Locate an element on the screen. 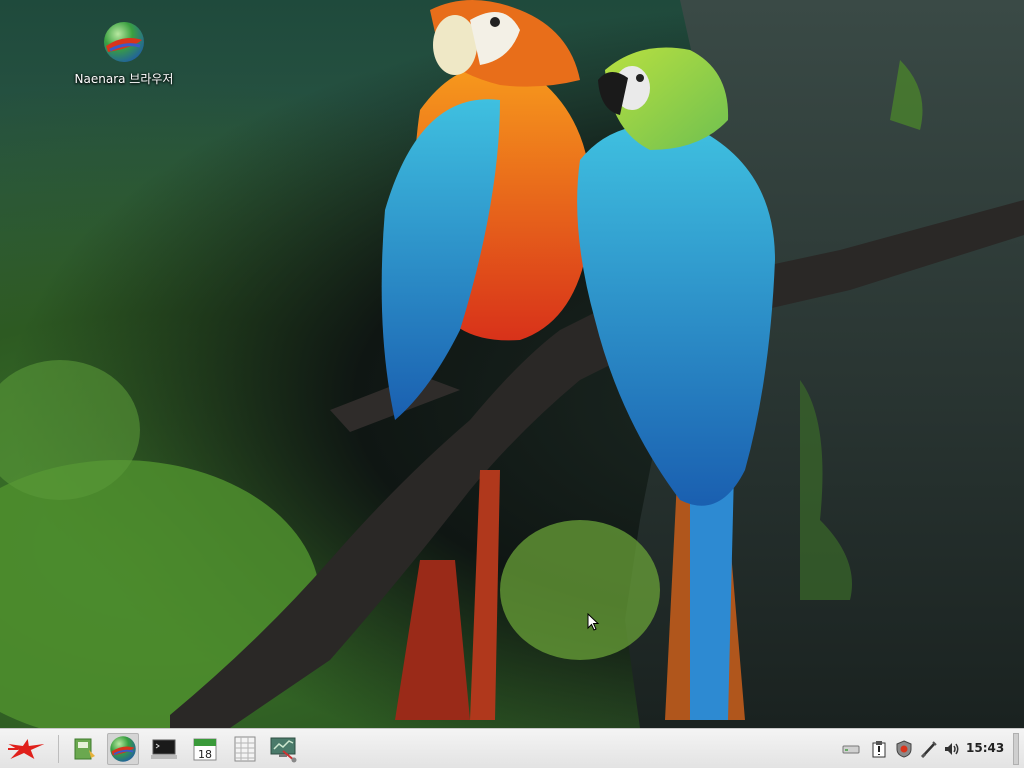 The image size is (1024, 768). mouse-pointer-icon is located at coordinates (593, 622).